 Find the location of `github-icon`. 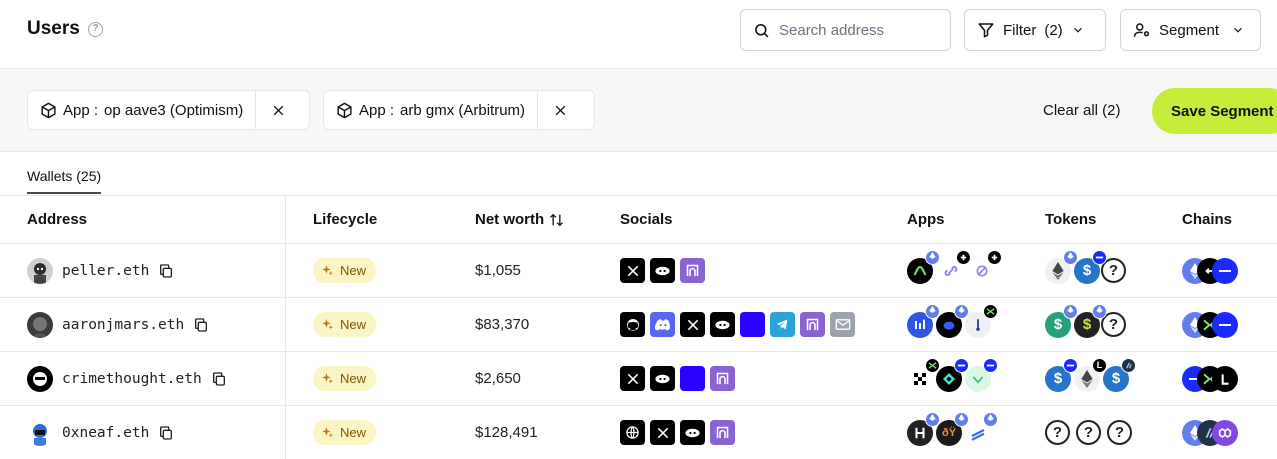

github-icon is located at coordinates (632, 324).